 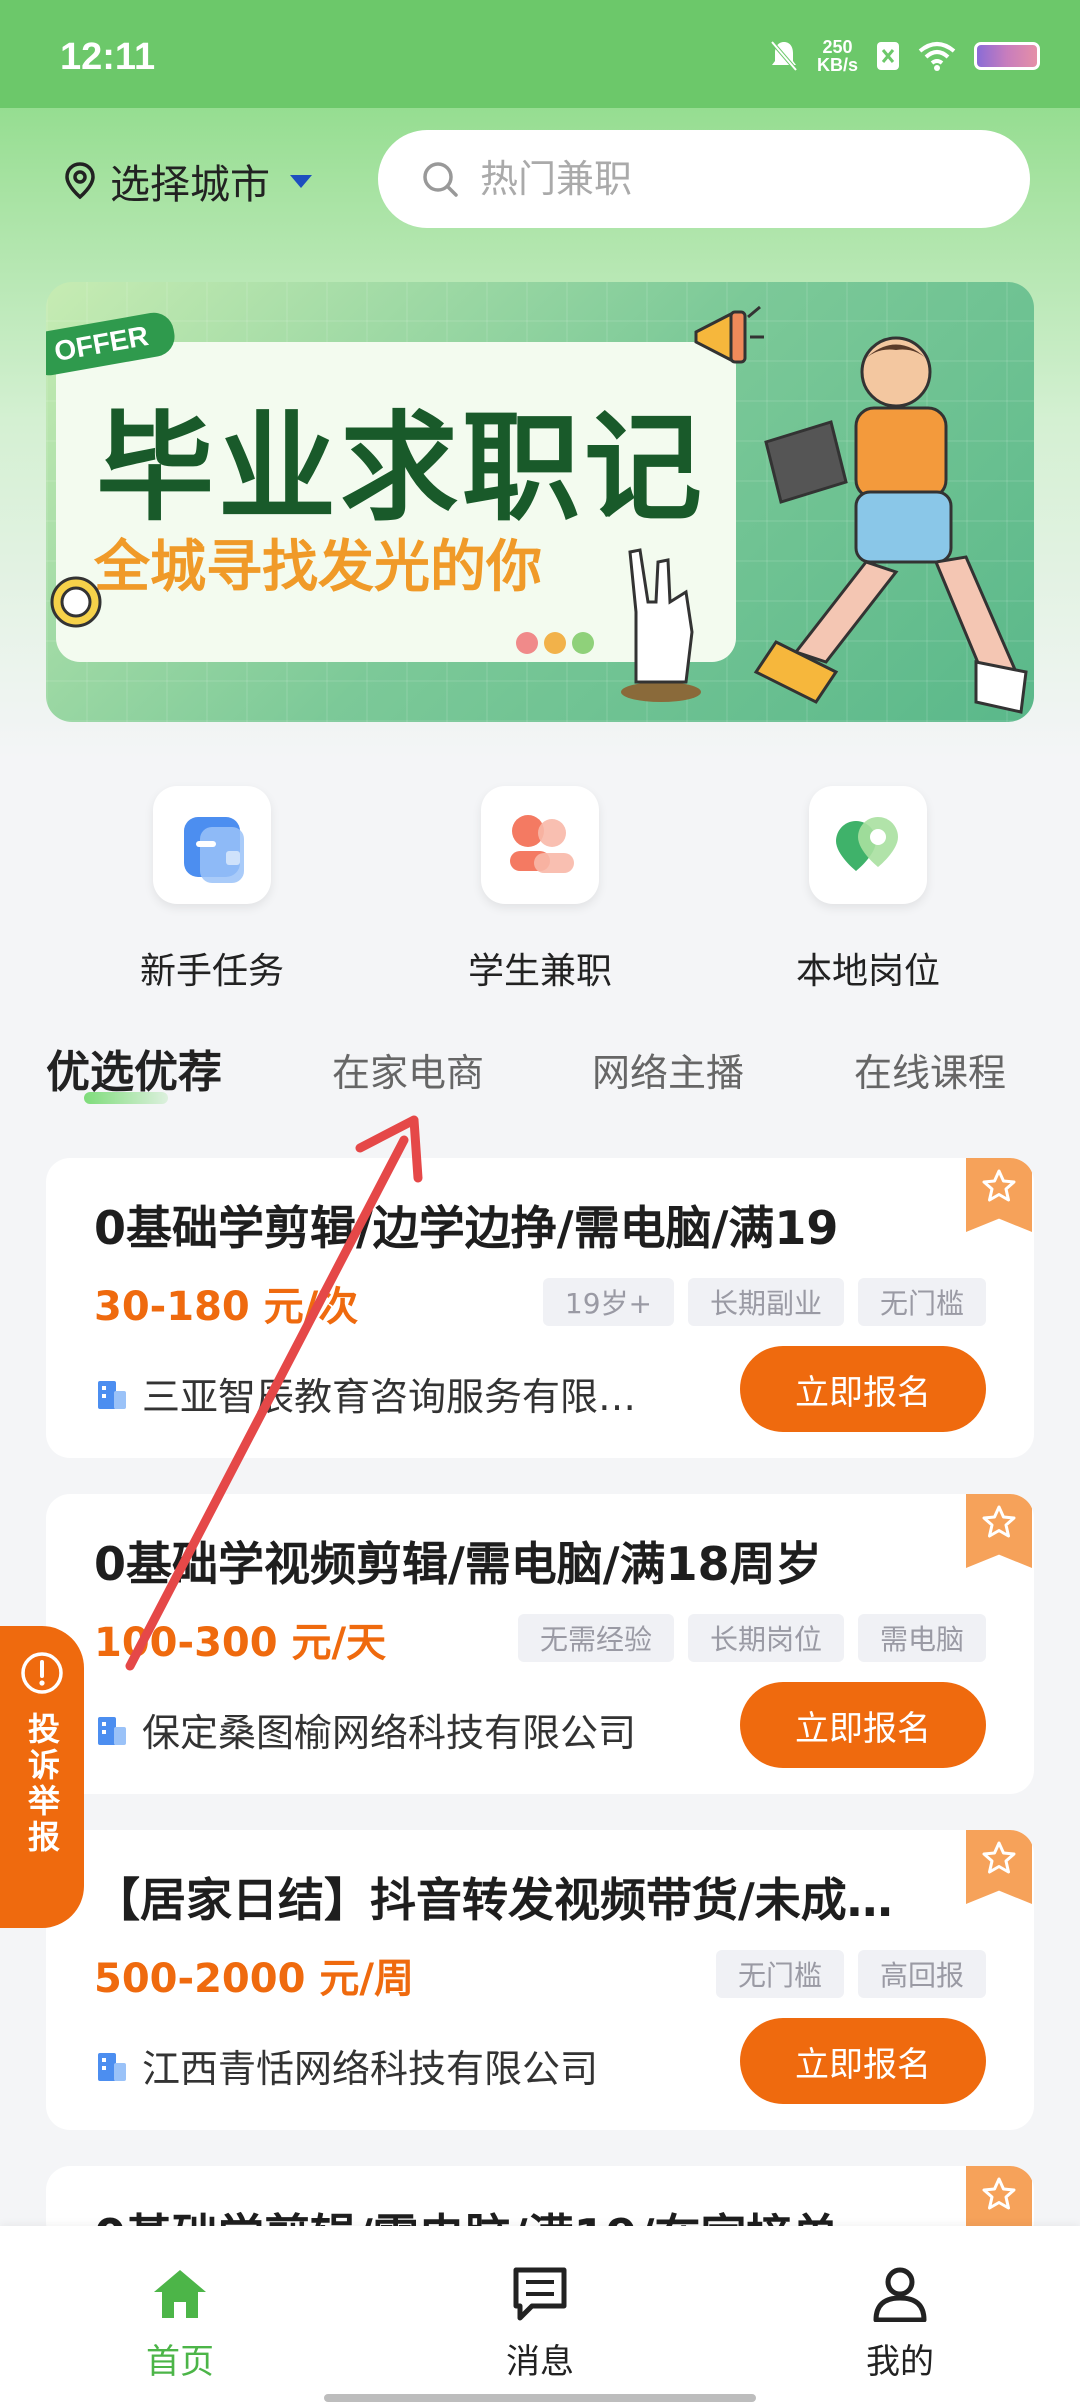 What do you see at coordinates (318, 567) in the screenshot?
I see `banner-subtitle: 全城寻找发光的你` at bounding box center [318, 567].